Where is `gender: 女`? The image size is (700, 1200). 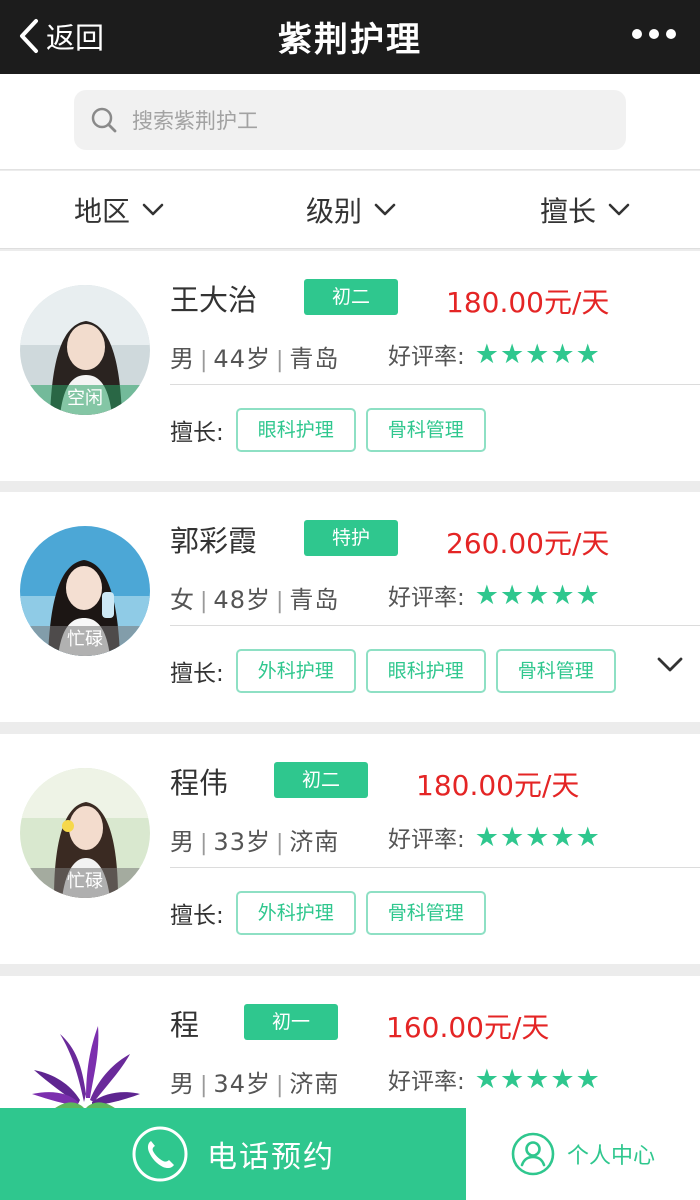
gender: 女 is located at coordinates (182, 600).